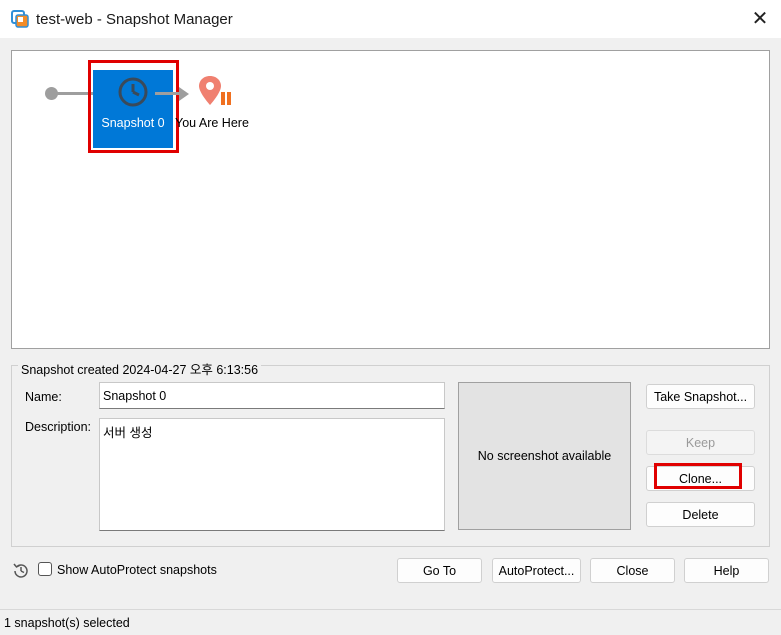 Image resolution: width=781 pixels, height=635 pixels. Describe the element at coordinates (760, 19) in the screenshot. I see `close-window-button: ✕` at that location.